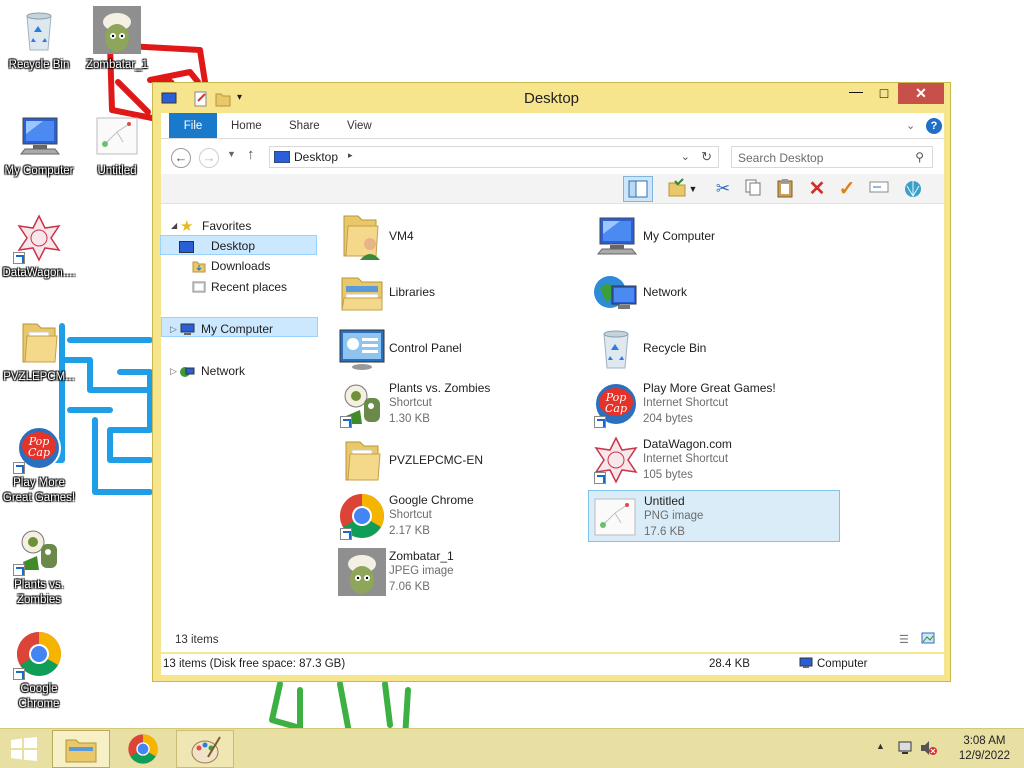  Describe the element at coordinates (462, 236) in the screenshot. I see `item-vm4: VM4` at that location.